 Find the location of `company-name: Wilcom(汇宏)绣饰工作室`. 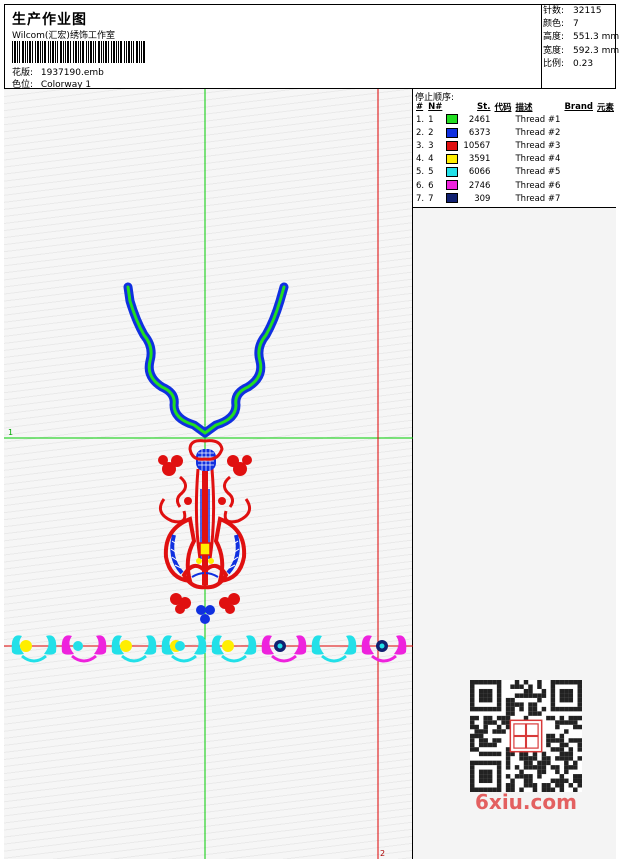

company-name: Wilcom(汇宏)绣饰工作室 is located at coordinates (63, 36).